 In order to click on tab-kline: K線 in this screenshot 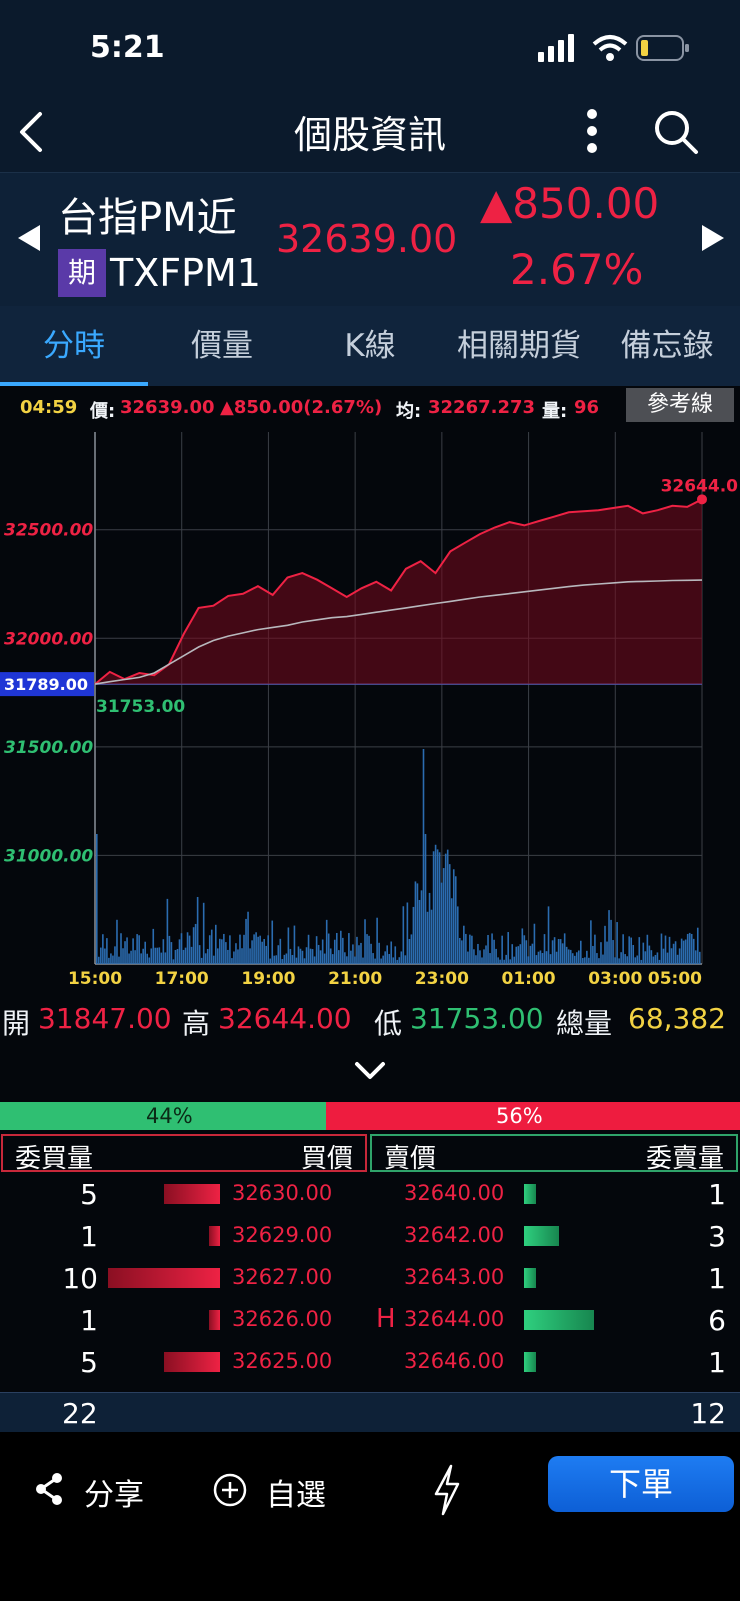, I will do `click(370, 346)`.